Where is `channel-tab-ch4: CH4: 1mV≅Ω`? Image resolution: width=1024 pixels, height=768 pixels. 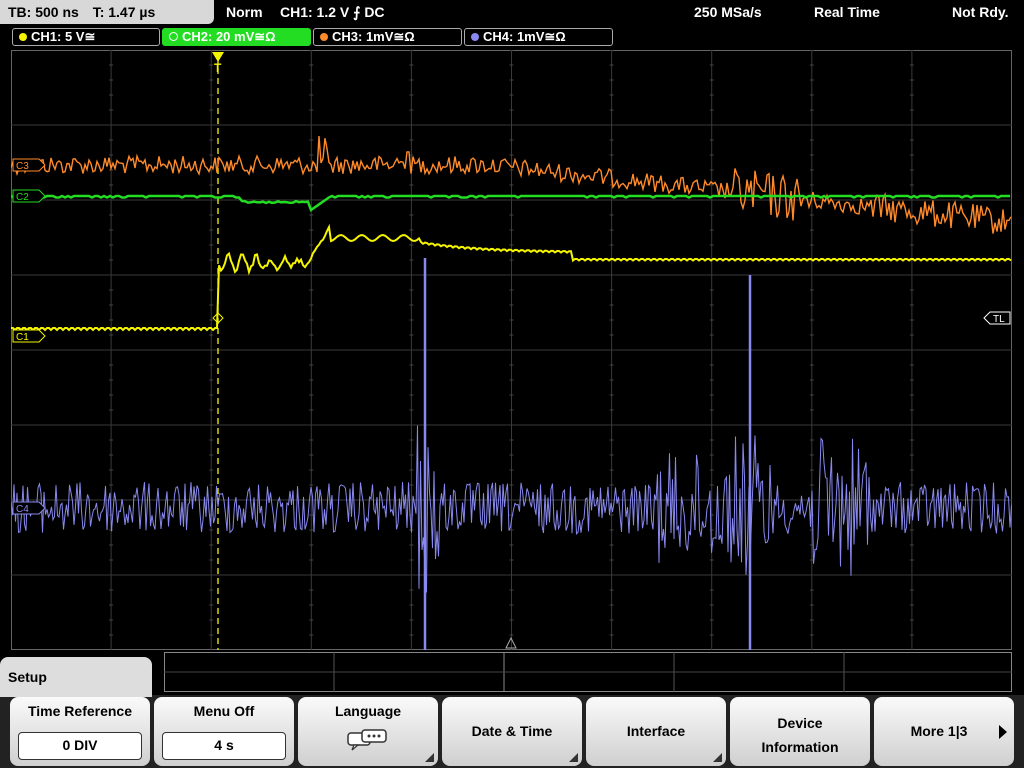
channel-tab-ch4: CH4: 1mV≅Ω is located at coordinates (538, 37).